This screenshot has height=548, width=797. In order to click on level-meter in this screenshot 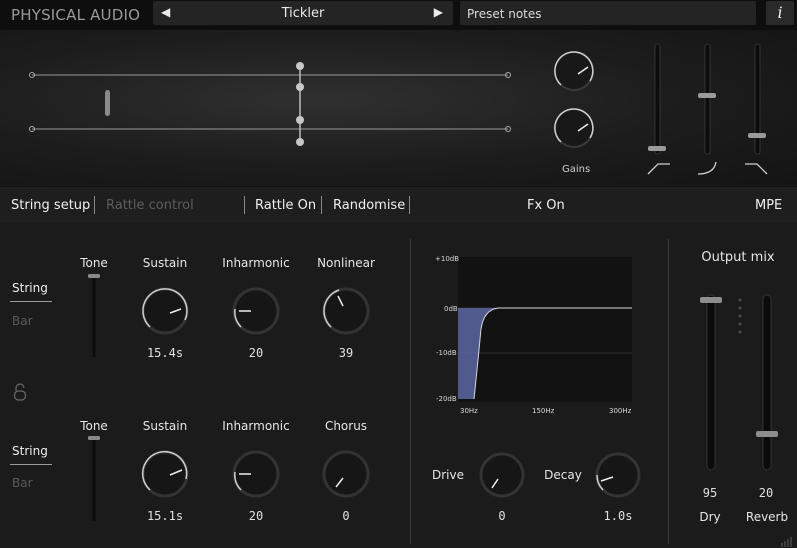, I will do `click(740, 316)`.